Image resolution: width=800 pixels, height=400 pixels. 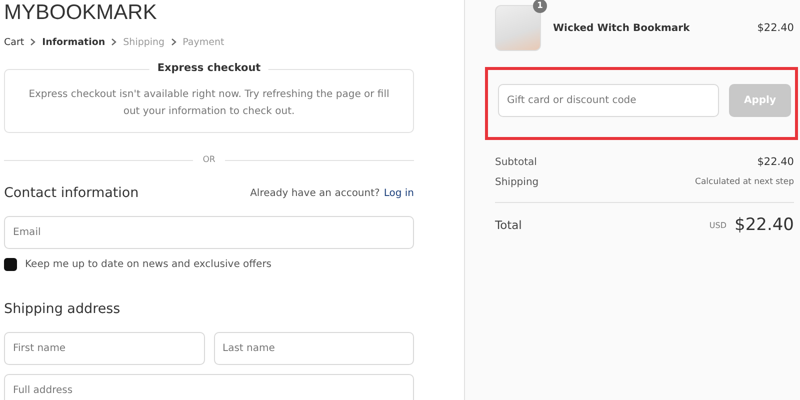 What do you see at coordinates (104, 348) in the screenshot?
I see `input-field: First name` at bounding box center [104, 348].